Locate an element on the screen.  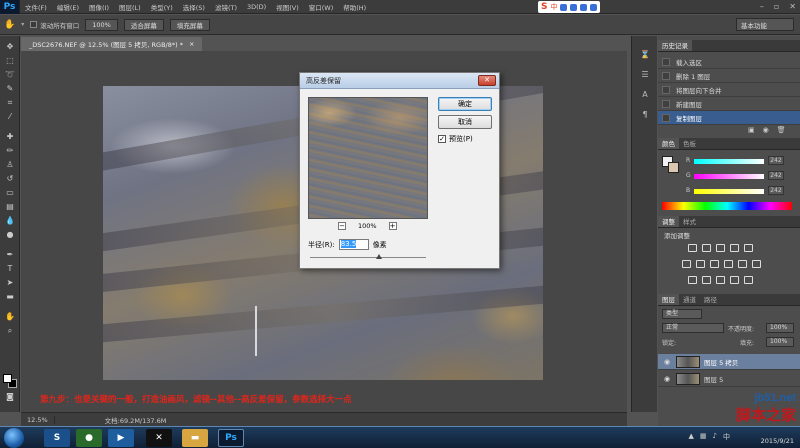
media-player-icon: ▶ is located at coordinates (121, 438).